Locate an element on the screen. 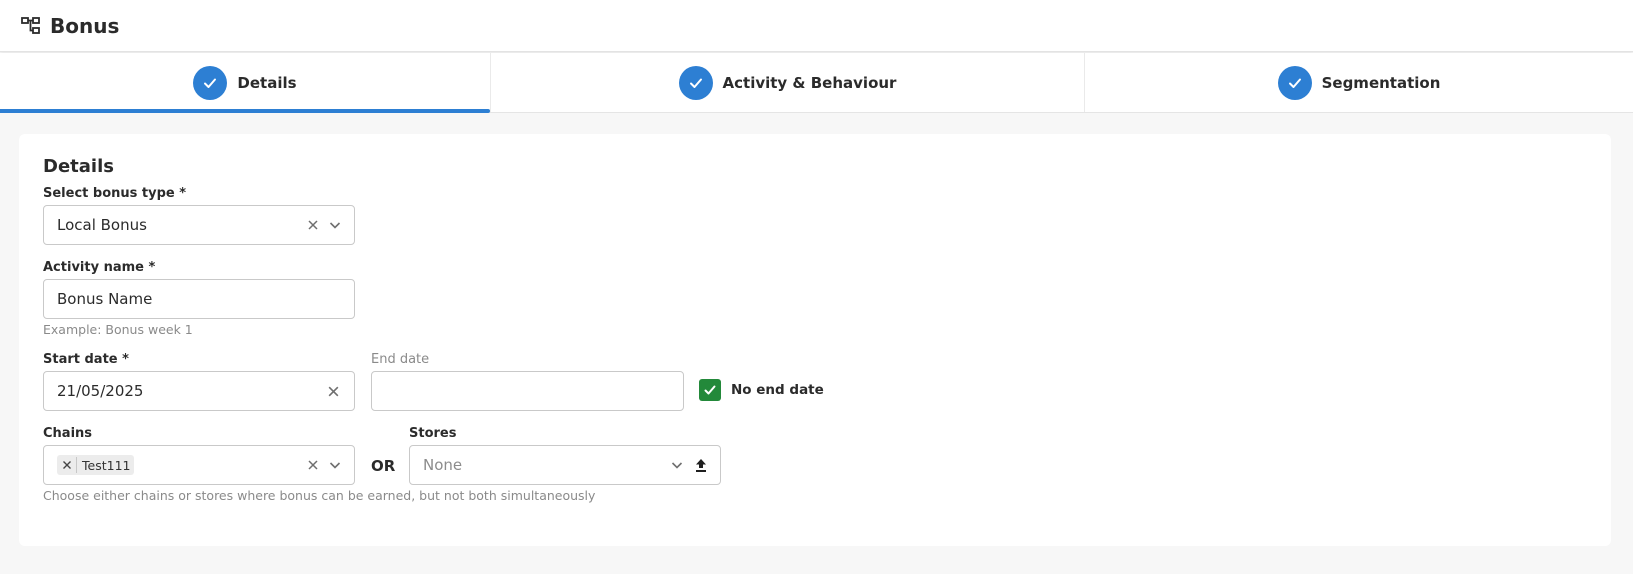 The image size is (1633, 574). upload-icon is located at coordinates (701, 465).